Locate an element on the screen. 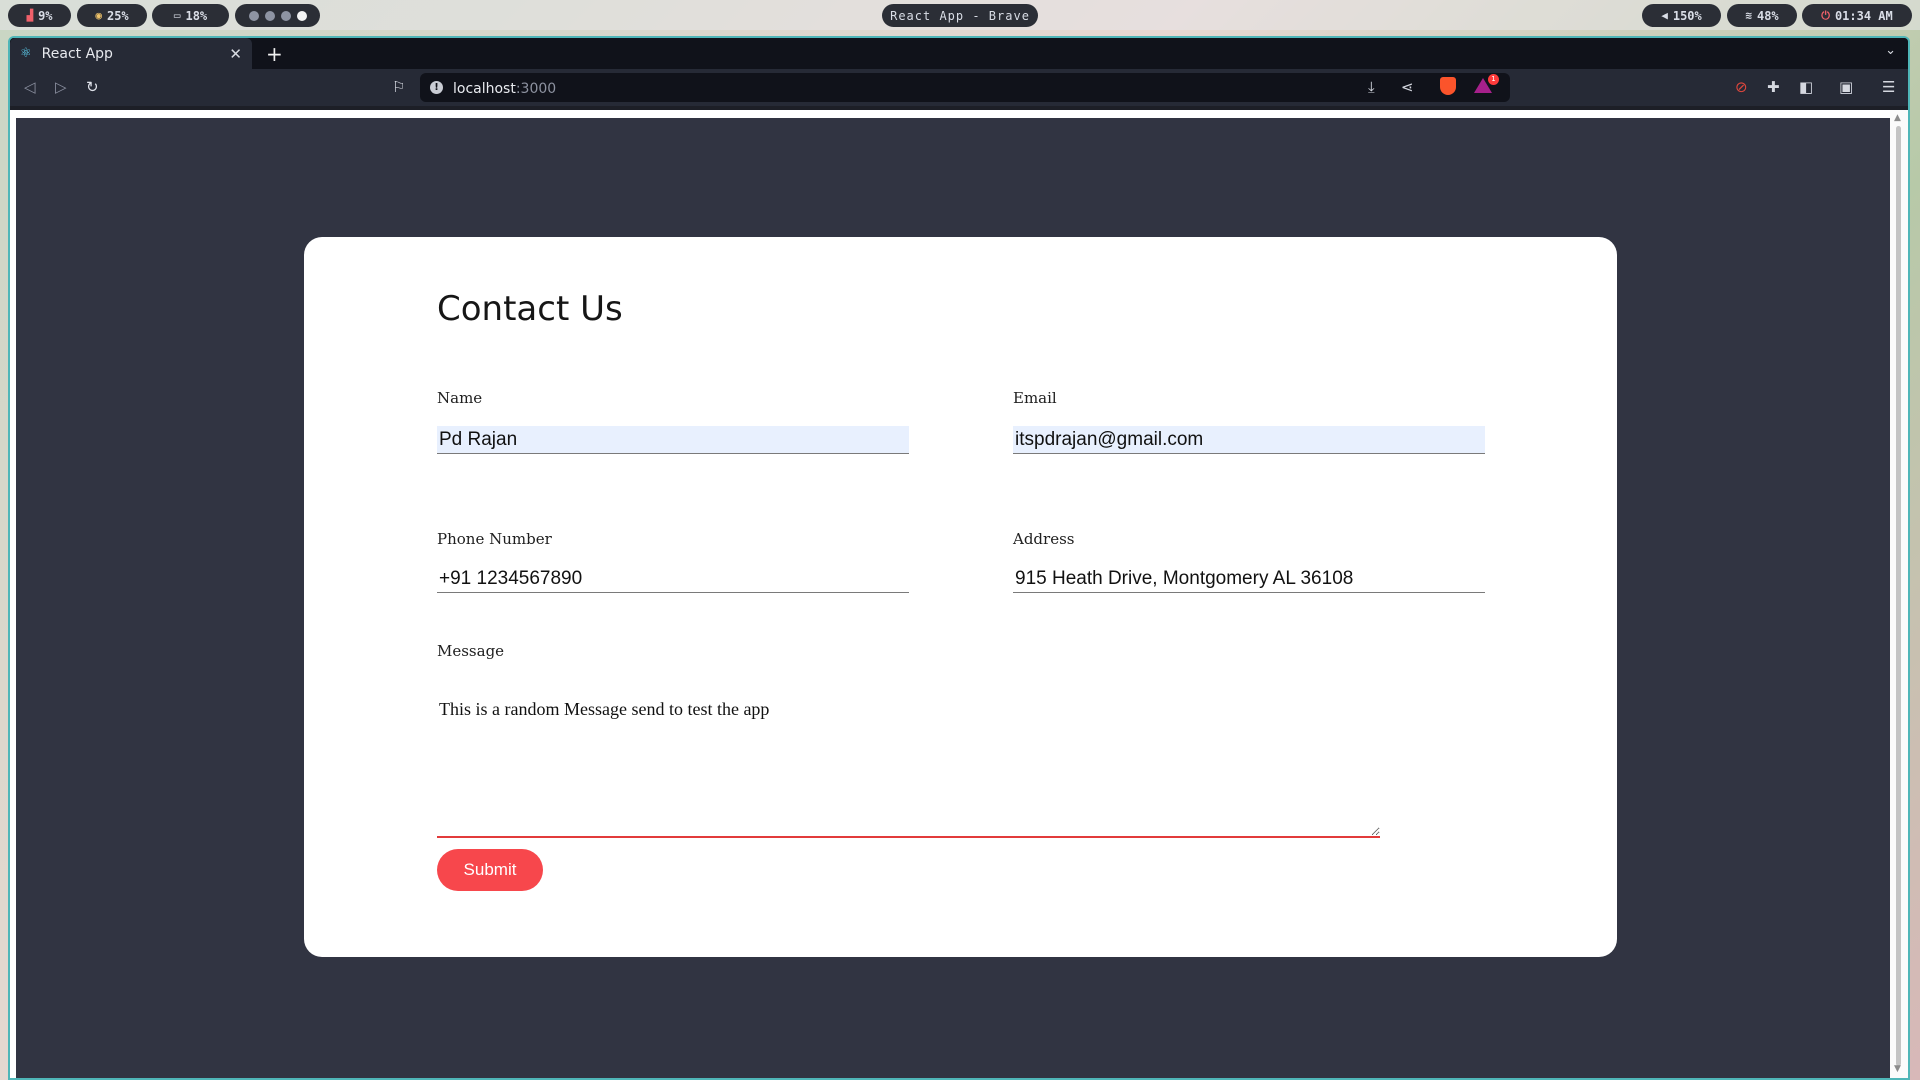 This screenshot has width=1920, height=1080. volume-widget: ◀ 150% is located at coordinates (1681, 15).